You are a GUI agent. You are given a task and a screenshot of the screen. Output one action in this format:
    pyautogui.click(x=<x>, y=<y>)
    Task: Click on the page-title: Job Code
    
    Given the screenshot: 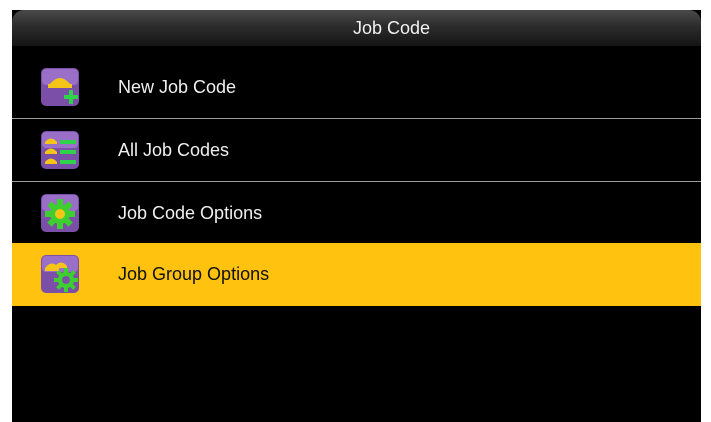 What is the action you would take?
    pyautogui.click(x=391, y=28)
    